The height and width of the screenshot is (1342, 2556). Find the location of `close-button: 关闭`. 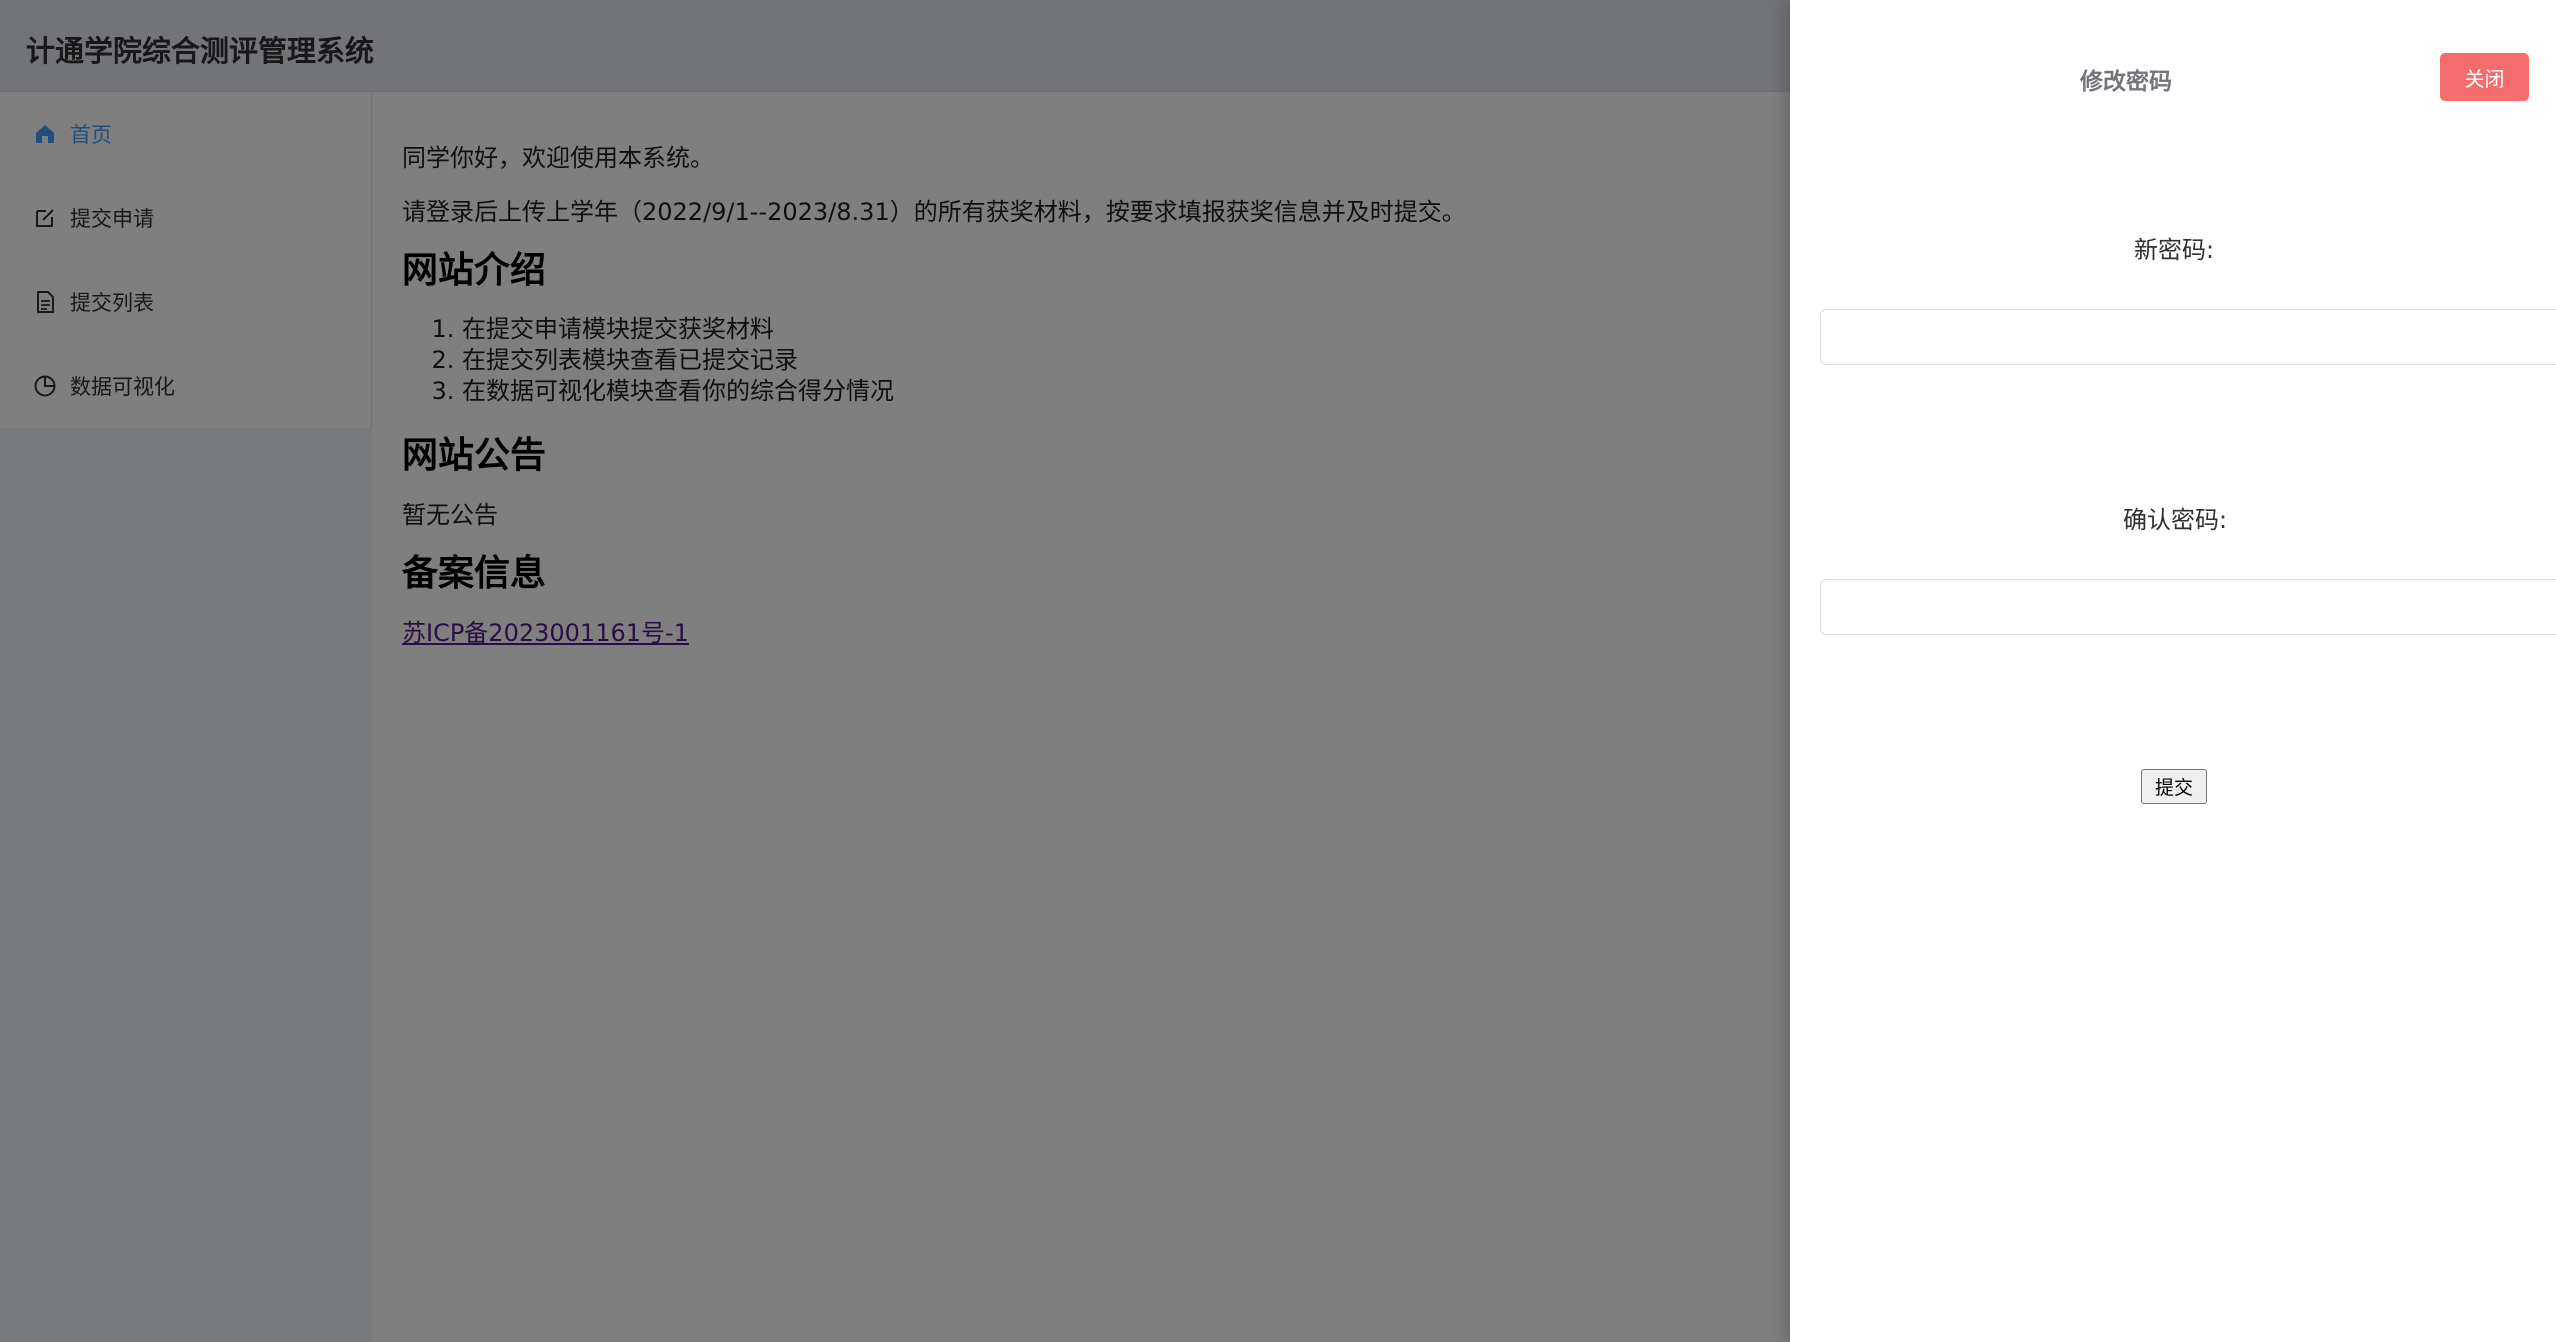

close-button: 关闭 is located at coordinates (2484, 77).